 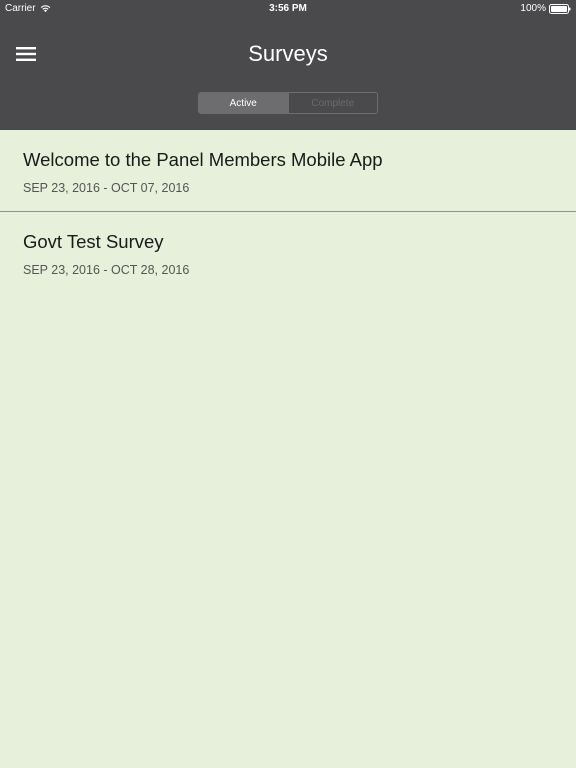 I want to click on survey-filter-segmented-control: Active Complete, so click(x=288, y=103).